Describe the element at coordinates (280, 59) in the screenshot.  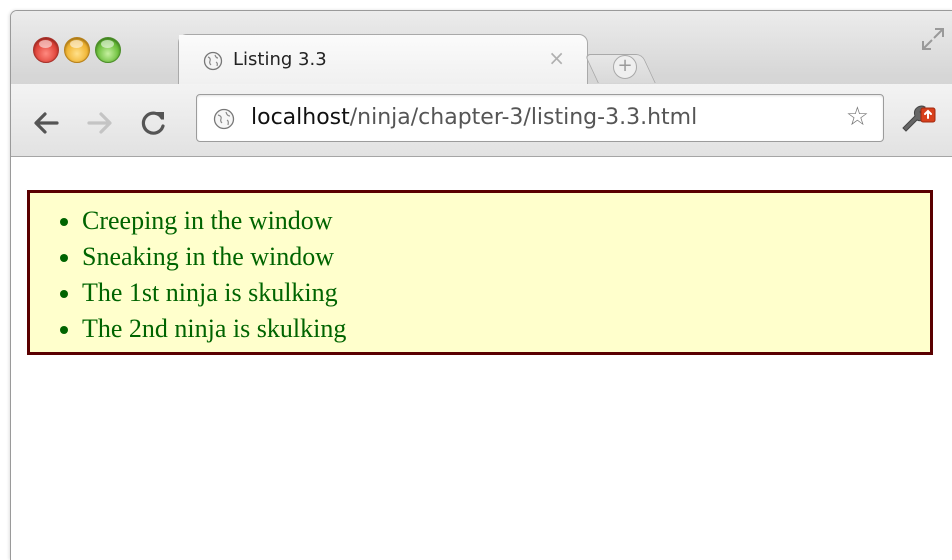
I see `tab-title: Listing 3.3` at that location.